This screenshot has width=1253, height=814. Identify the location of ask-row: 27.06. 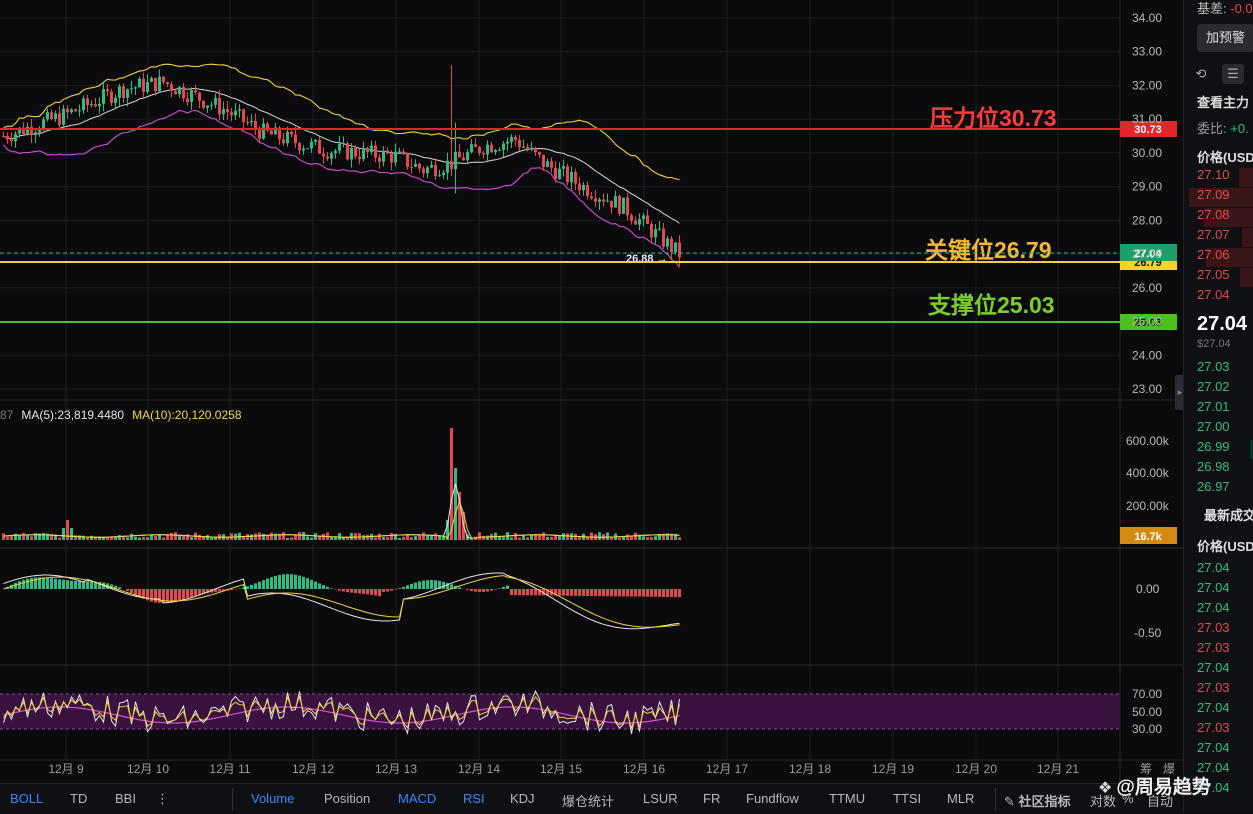
(1213, 254).